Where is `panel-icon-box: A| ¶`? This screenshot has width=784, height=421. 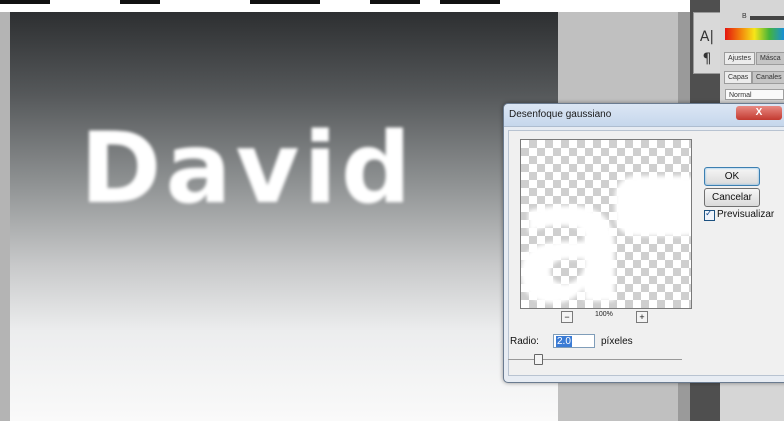 panel-icon-box: A| ¶ is located at coordinates (707, 43).